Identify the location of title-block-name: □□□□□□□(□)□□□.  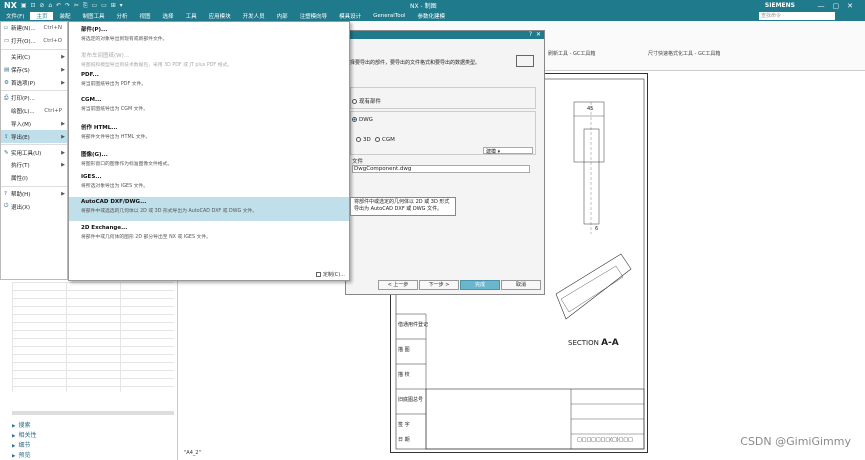
(605, 440).